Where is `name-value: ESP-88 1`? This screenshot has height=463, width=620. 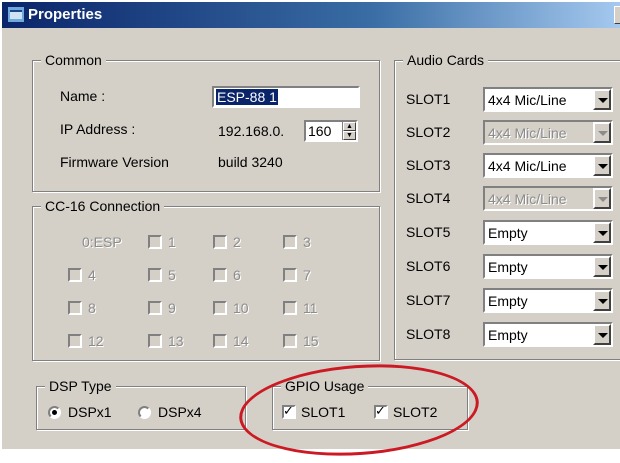 name-value: ESP-88 1 is located at coordinates (247, 97).